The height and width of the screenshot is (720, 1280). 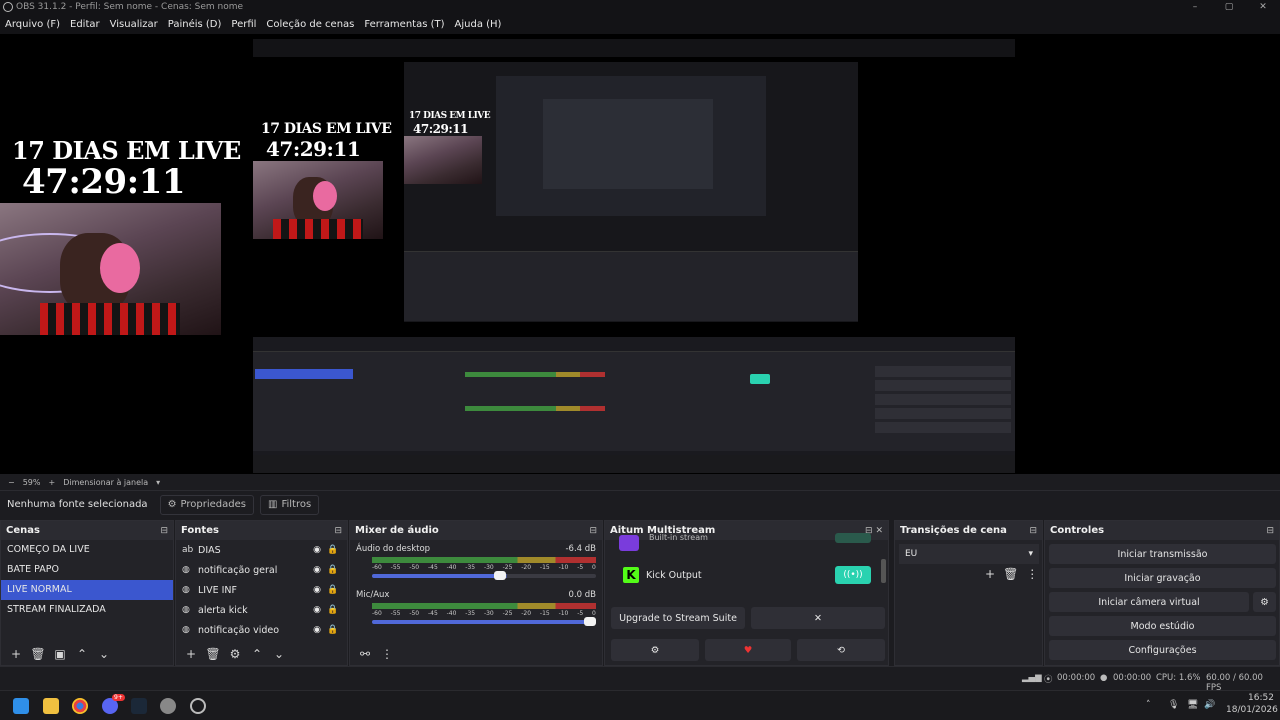 What do you see at coordinates (478, 24) in the screenshot?
I see `menu-ajuda: Ajuda (H)` at bounding box center [478, 24].